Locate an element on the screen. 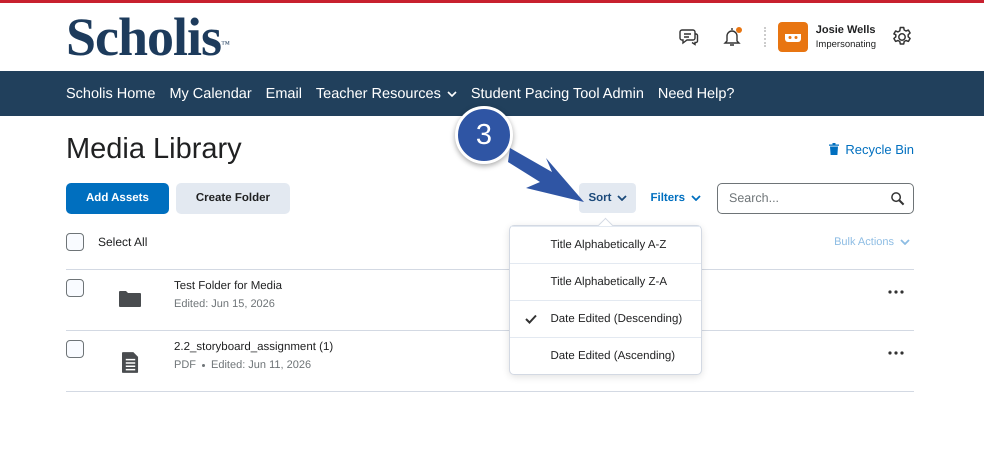 The width and height of the screenshot is (984, 456). recycle-bin-link: Recycle Bin is located at coordinates (871, 149).